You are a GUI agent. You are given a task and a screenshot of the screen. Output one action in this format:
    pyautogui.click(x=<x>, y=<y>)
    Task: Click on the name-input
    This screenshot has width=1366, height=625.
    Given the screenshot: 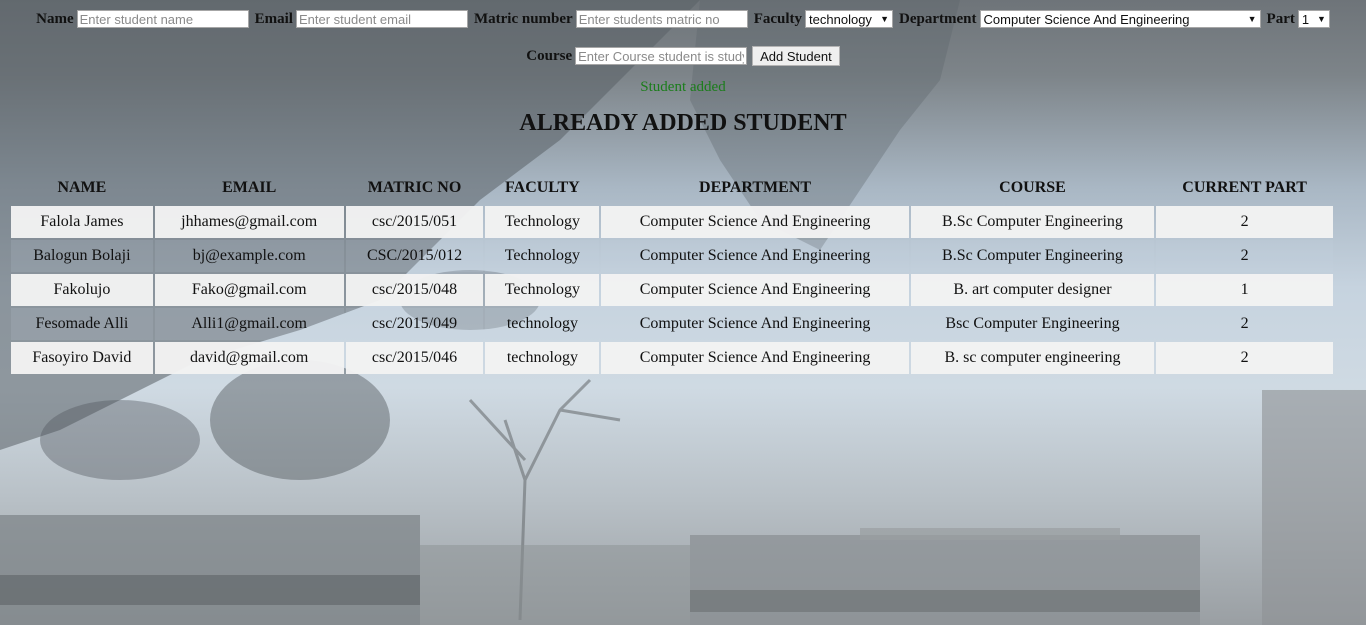 What is the action you would take?
    pyautogui.click(x=162, y=19)
    